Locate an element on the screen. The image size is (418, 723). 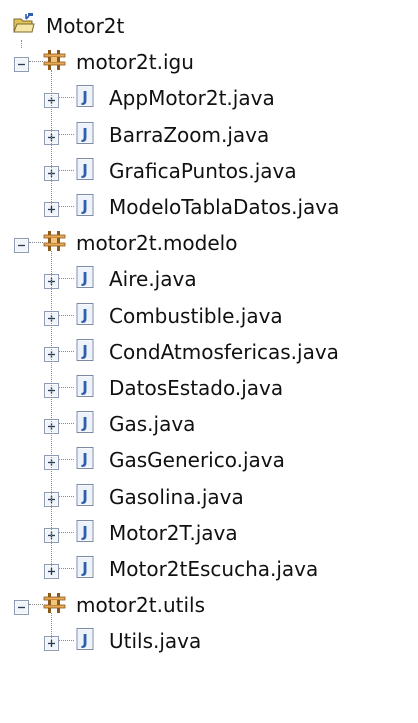
tree-item-project: Motor2t is located at coordinates (209, 26).